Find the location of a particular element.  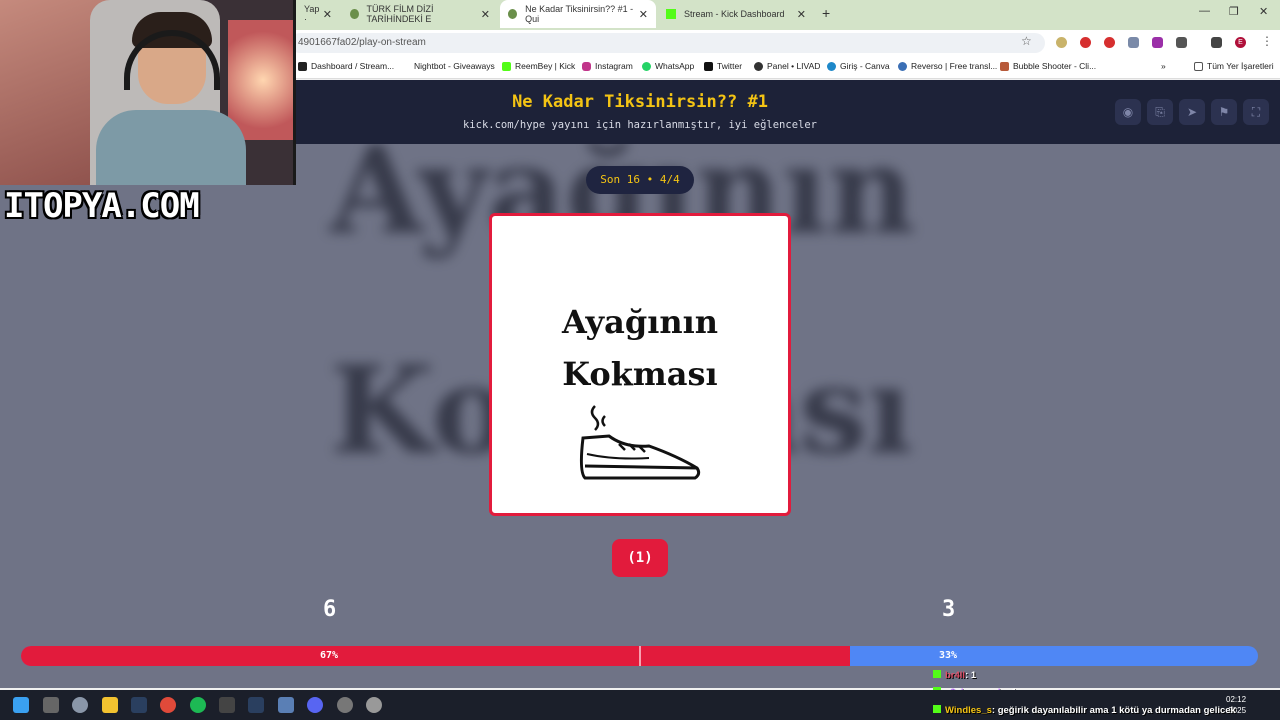

bookmark-item: ReemBey | Kick is located at coordinates (538, 66).